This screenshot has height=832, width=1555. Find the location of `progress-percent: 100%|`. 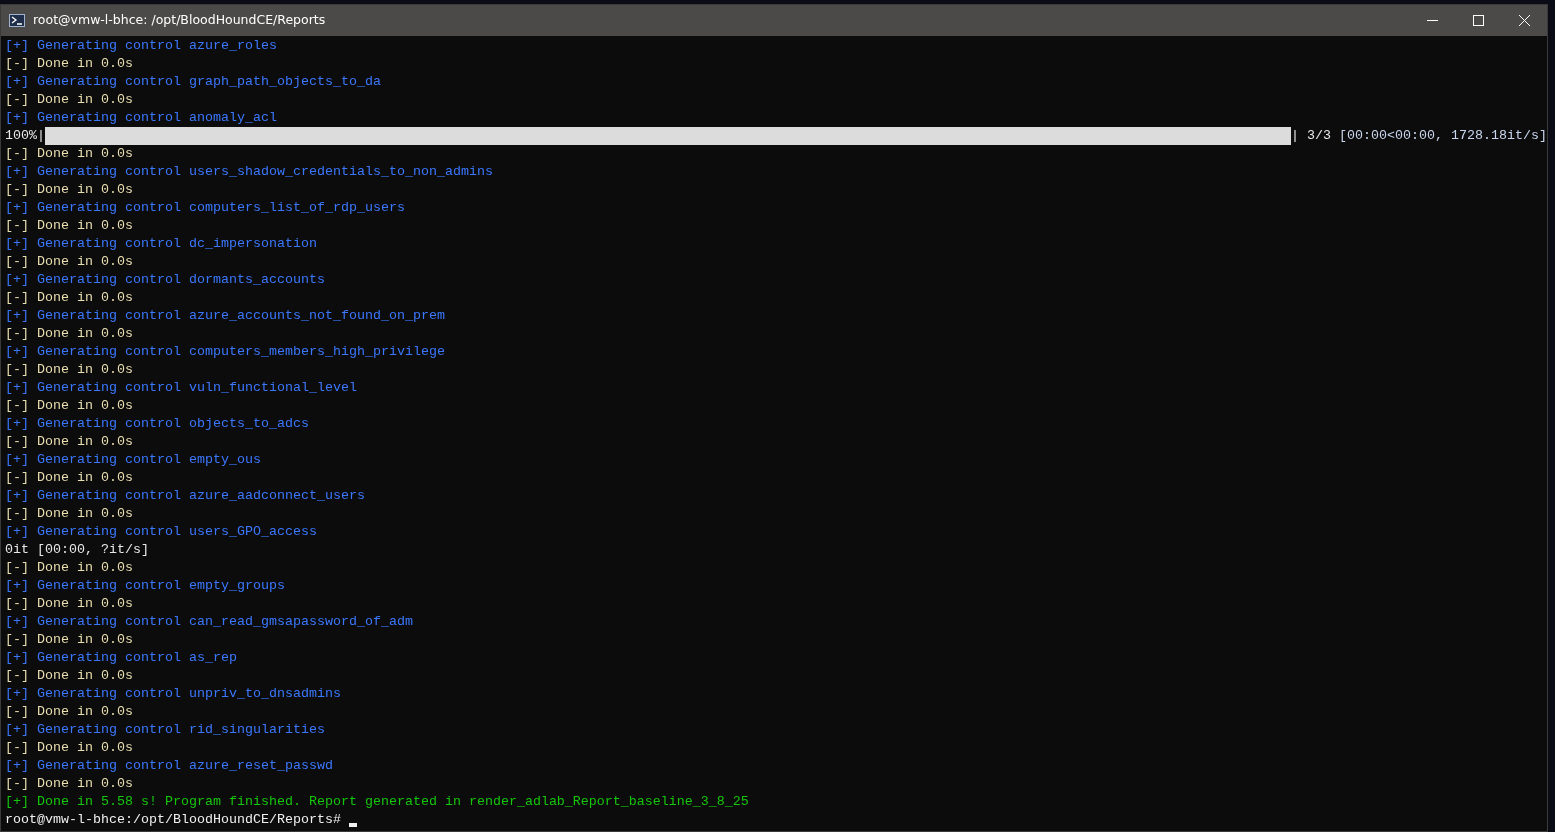

progress-percent: 100%| is located at coordinates (25, 136).